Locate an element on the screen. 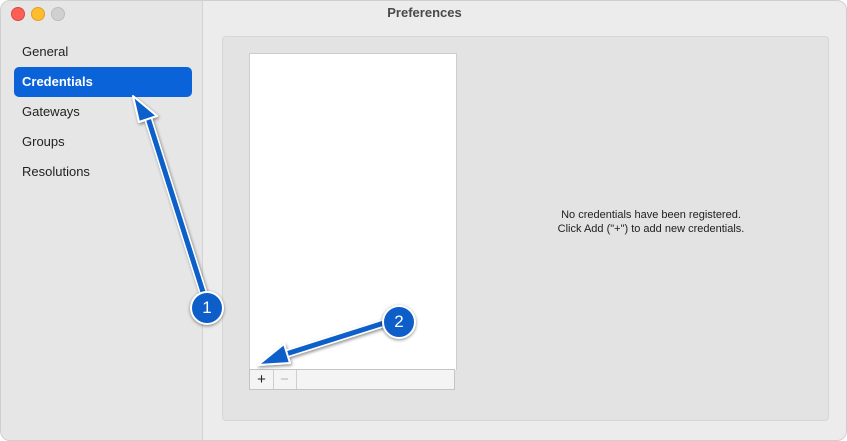 Image resolution: width=847 pixels, height=441 pixels. add-credential-button: + is located at coordinates (262, 379).